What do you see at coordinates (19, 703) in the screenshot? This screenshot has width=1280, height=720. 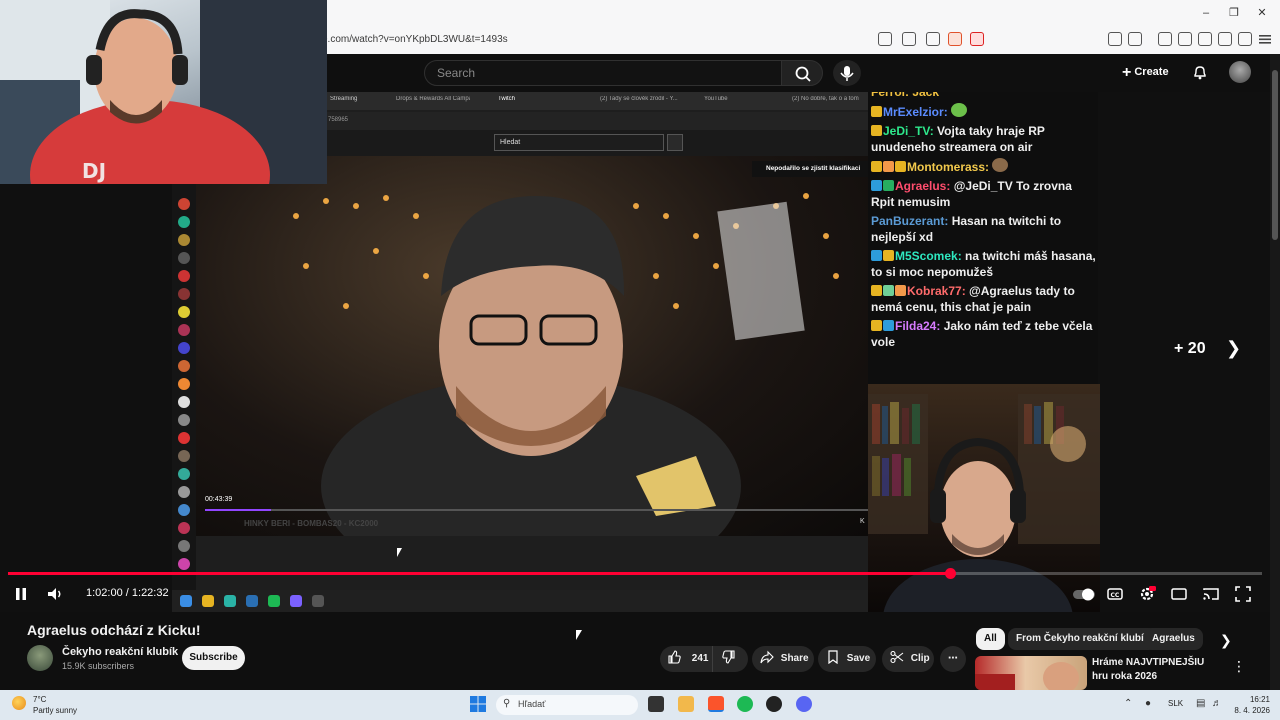 I see `weather-icon` at bounding box center [19, 703].